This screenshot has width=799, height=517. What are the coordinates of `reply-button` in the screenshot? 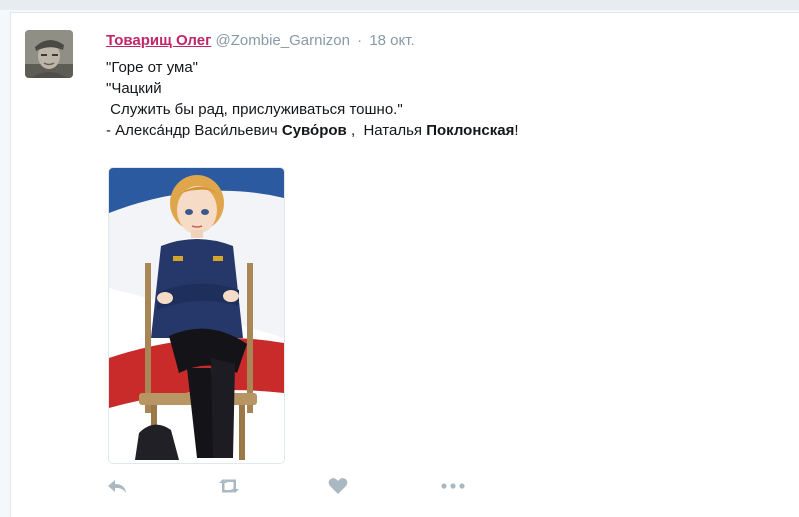 It's located at (117, 488).